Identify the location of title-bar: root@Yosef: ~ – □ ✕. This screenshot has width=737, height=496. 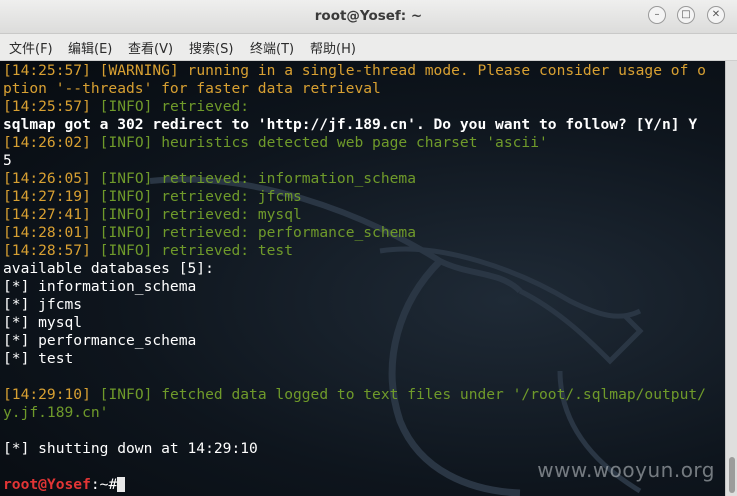
(368, 17).